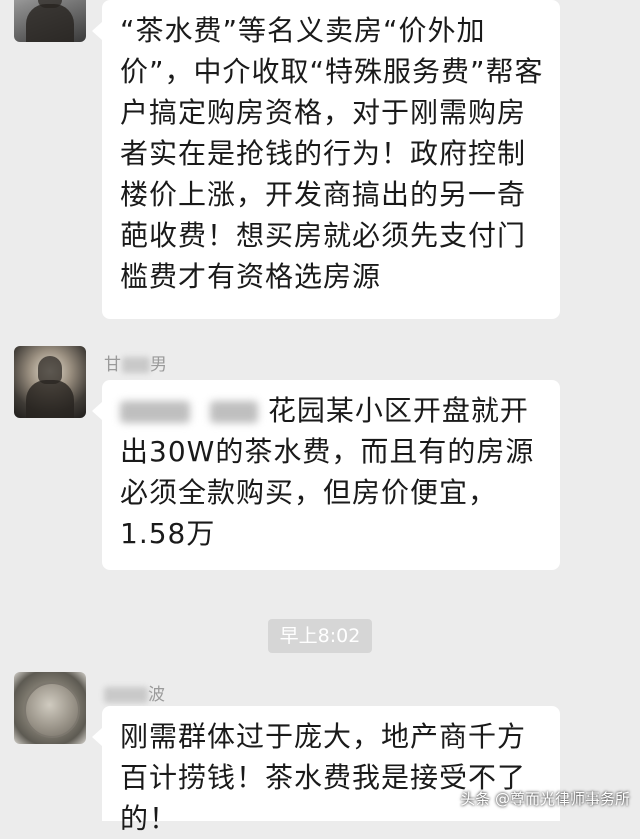  I want to click on sender-name: 波, so click(135, 692).